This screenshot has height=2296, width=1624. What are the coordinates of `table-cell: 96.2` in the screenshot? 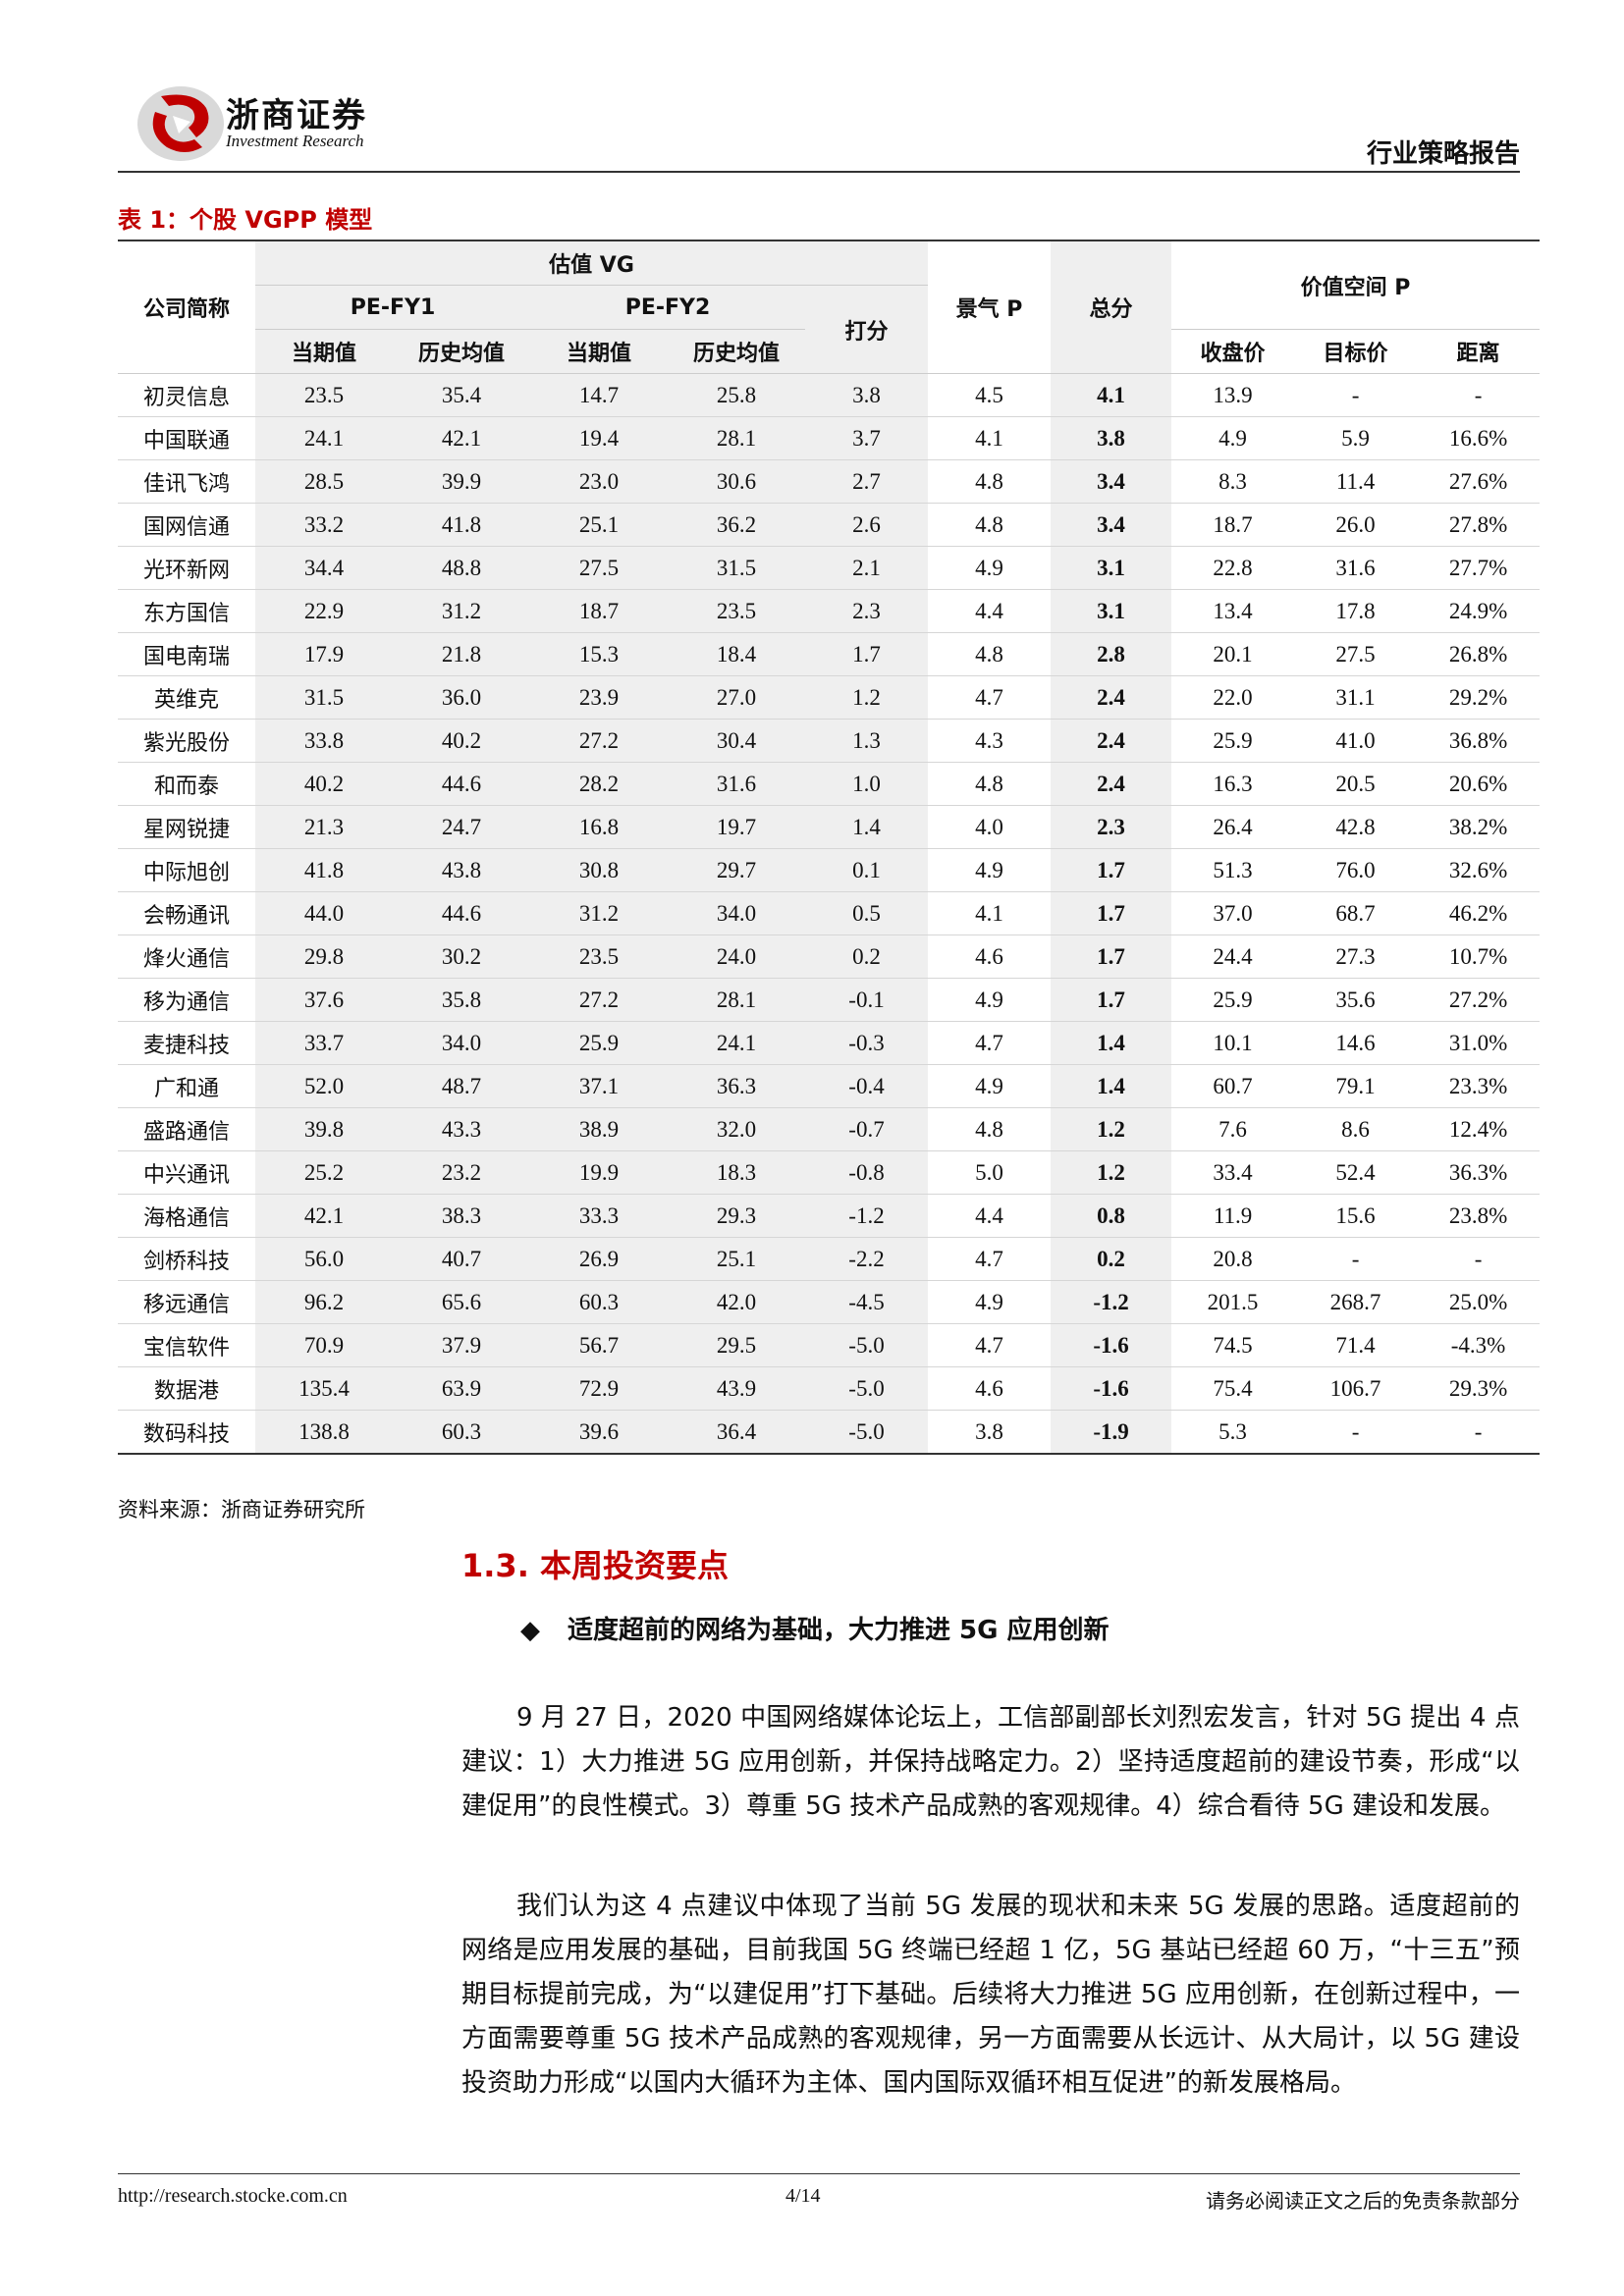 It's located at (324, 1302).